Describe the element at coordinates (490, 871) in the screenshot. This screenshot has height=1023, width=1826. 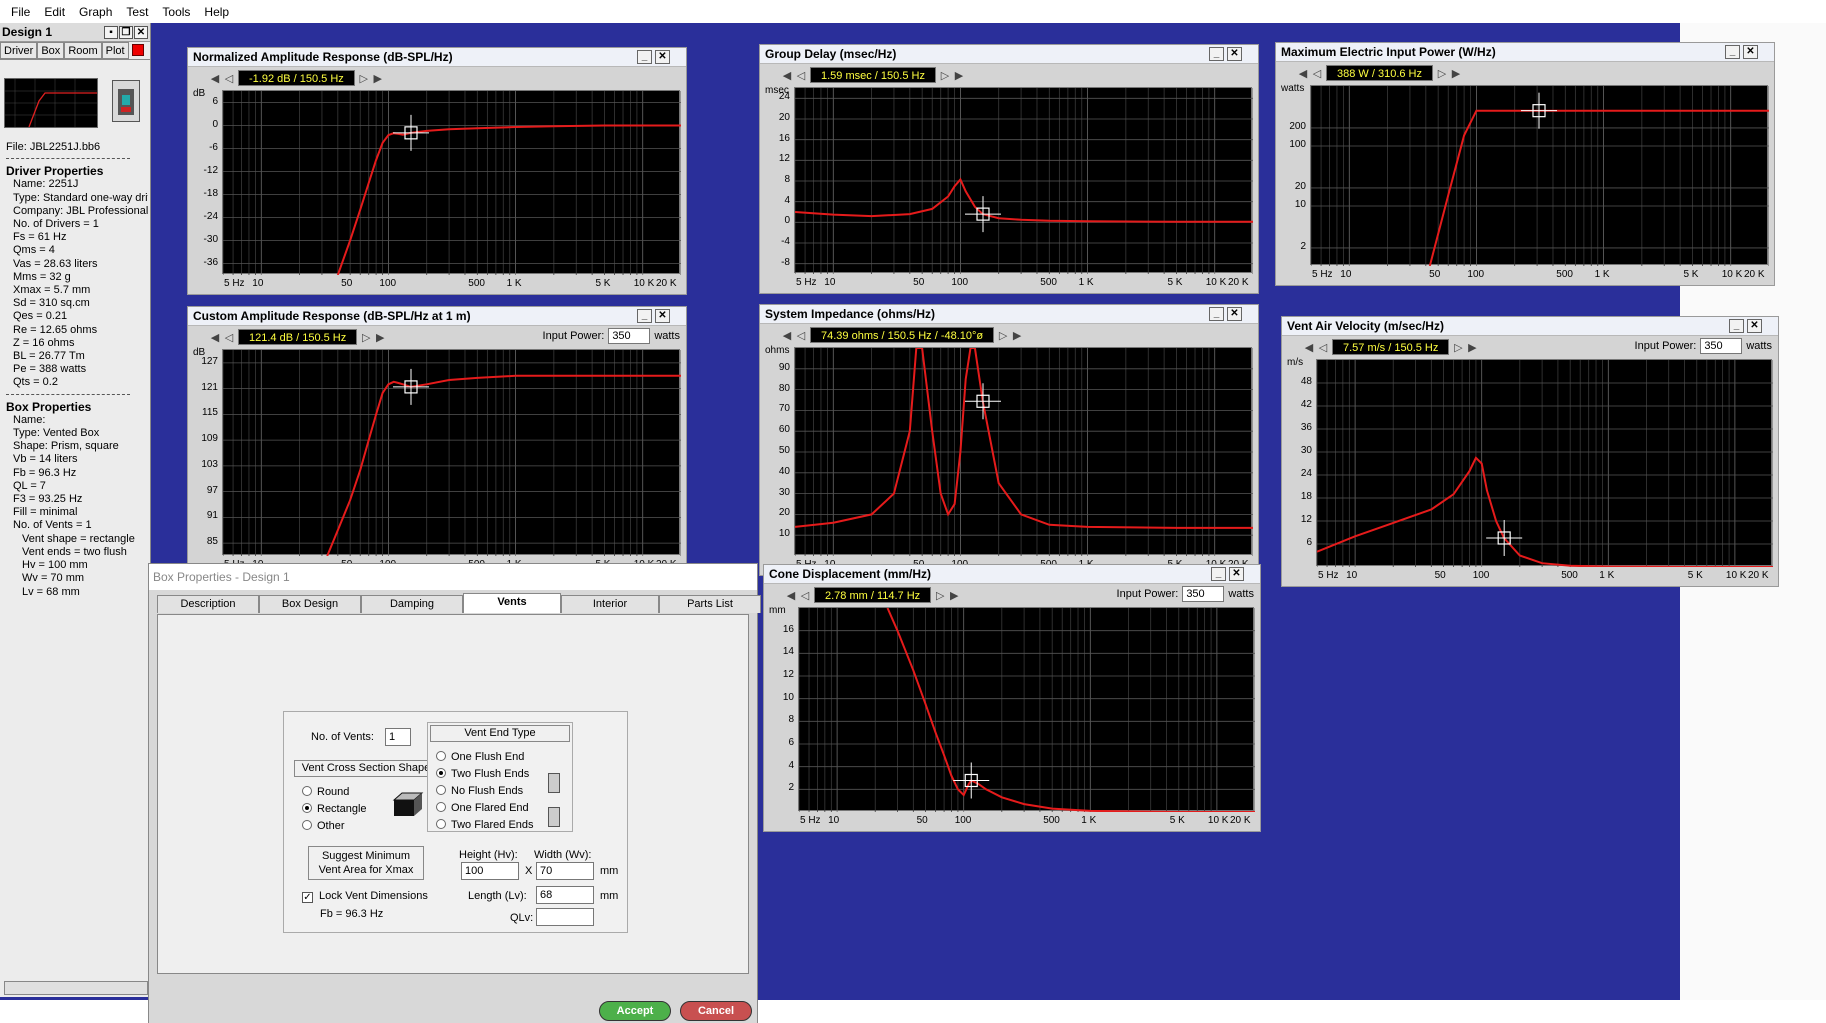
I see `height-input: 100` at that location.